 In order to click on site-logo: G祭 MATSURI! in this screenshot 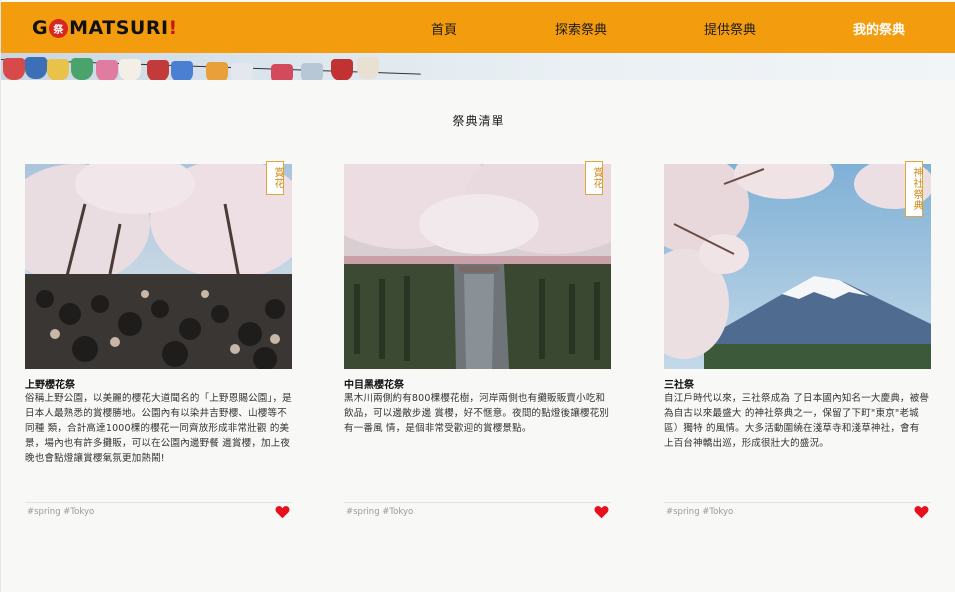, I will do `click(105, 28)`.